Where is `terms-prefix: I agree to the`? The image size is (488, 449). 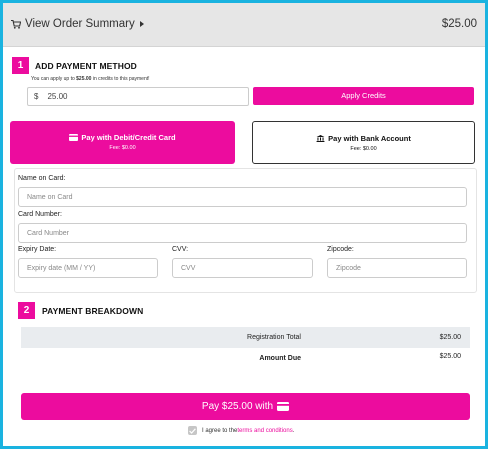 terms-prefix: I agree to the is located at coordinates (220, 430).